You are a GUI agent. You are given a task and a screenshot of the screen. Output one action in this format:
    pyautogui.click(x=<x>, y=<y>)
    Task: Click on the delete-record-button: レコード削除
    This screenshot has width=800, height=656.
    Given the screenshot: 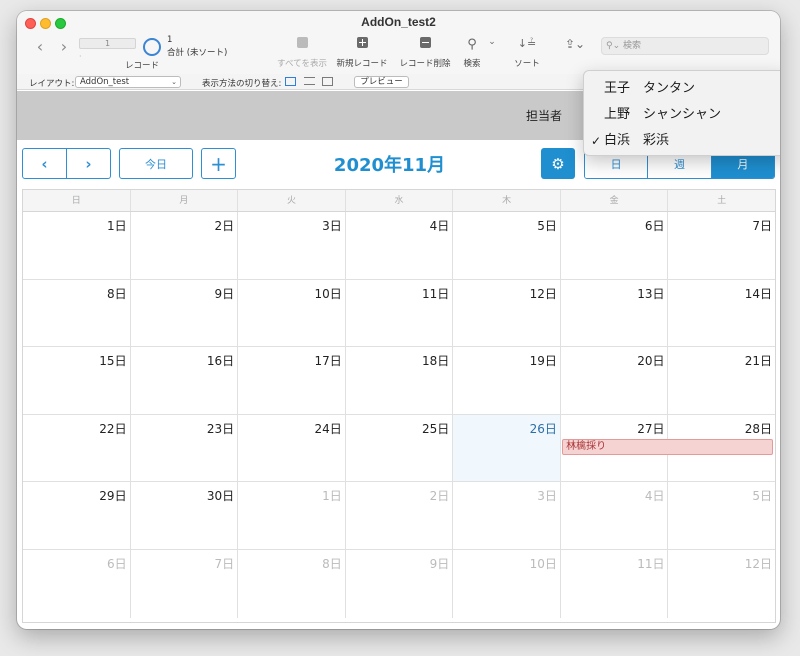 What is the action you would take?
    pyautogui.click(x=425, y=53)
    